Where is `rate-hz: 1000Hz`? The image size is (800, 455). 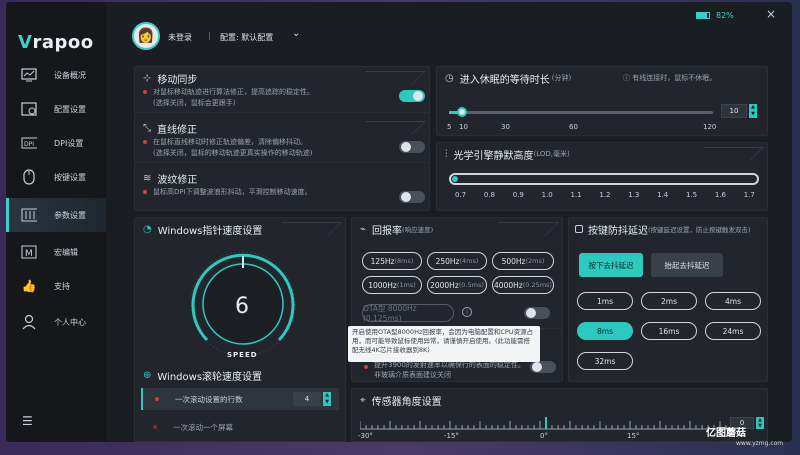 rate-hz: 1000Hz is located at coordinates (382, 285).